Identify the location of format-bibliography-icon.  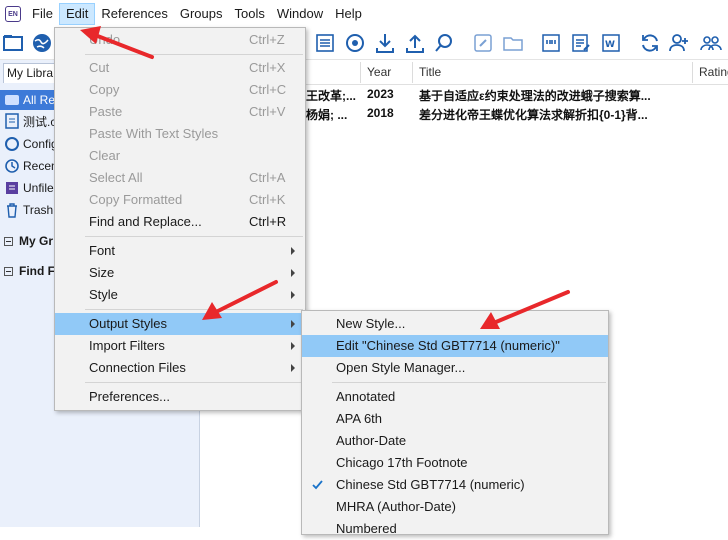
(581, 43).